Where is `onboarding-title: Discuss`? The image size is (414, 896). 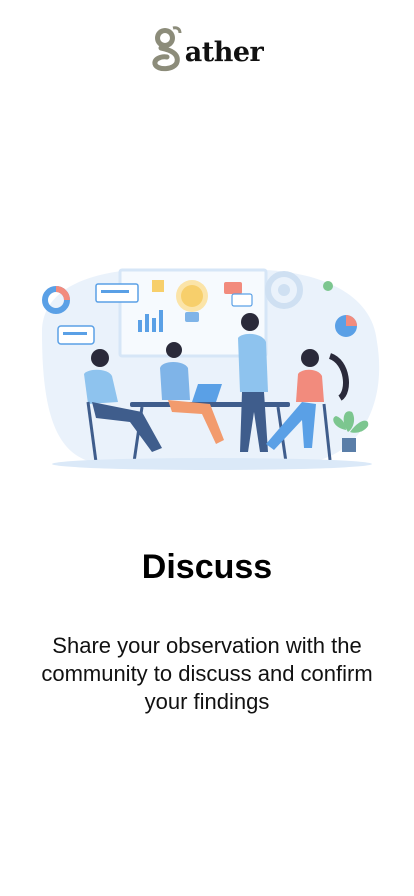 onboarding-title: Discuss is located at coordinates (207, 567).